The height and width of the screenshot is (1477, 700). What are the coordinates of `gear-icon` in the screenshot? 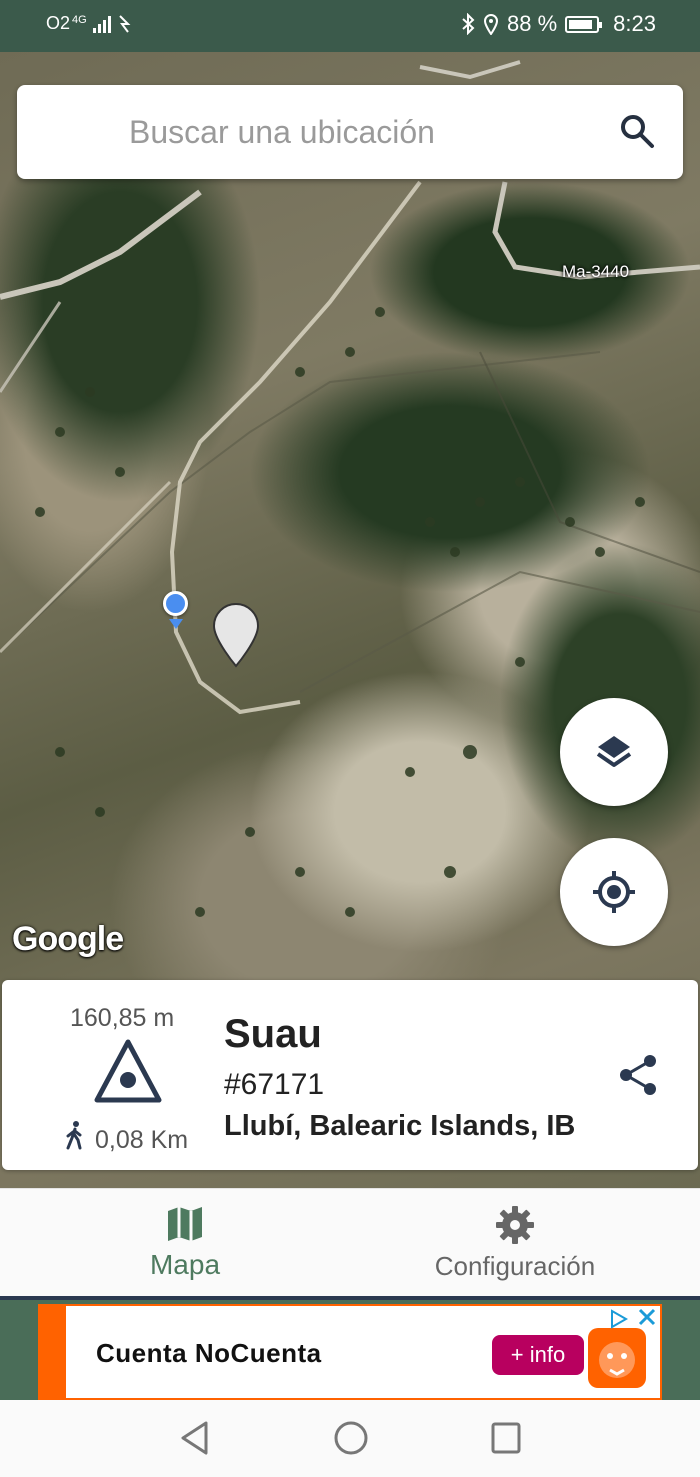 It's located at (515, 1225).